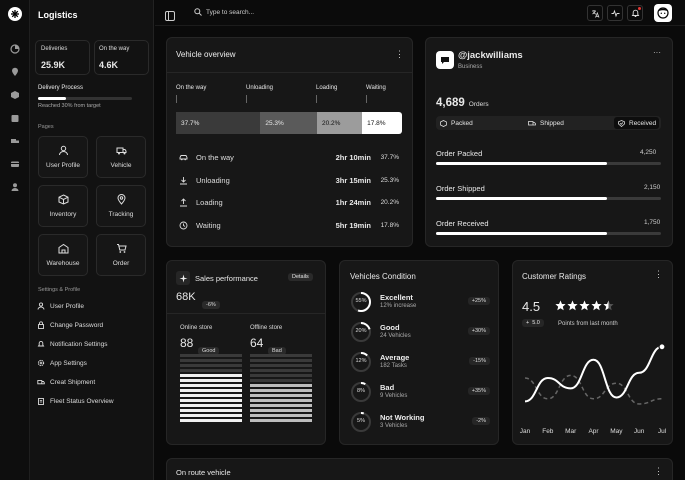 The image size is (685, 480). I want to click on business-avatar, so click(445, 60).